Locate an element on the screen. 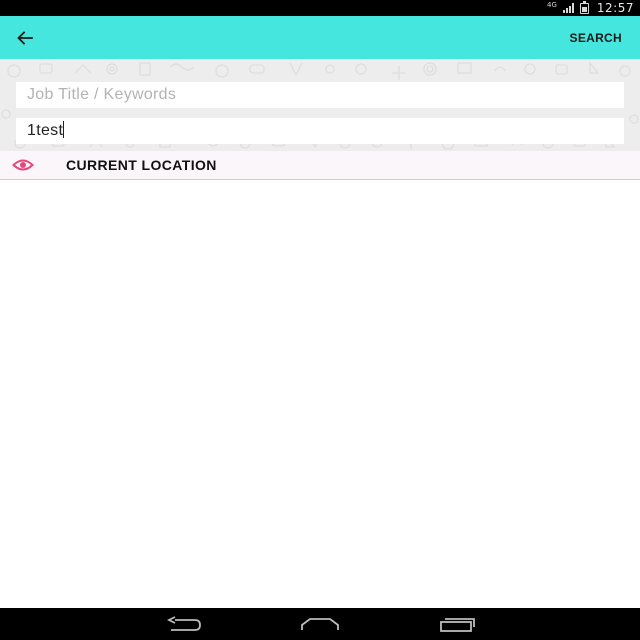 The width and height of the screenshot is (640, 640). battery-icon is located at coordinates (584, 7).